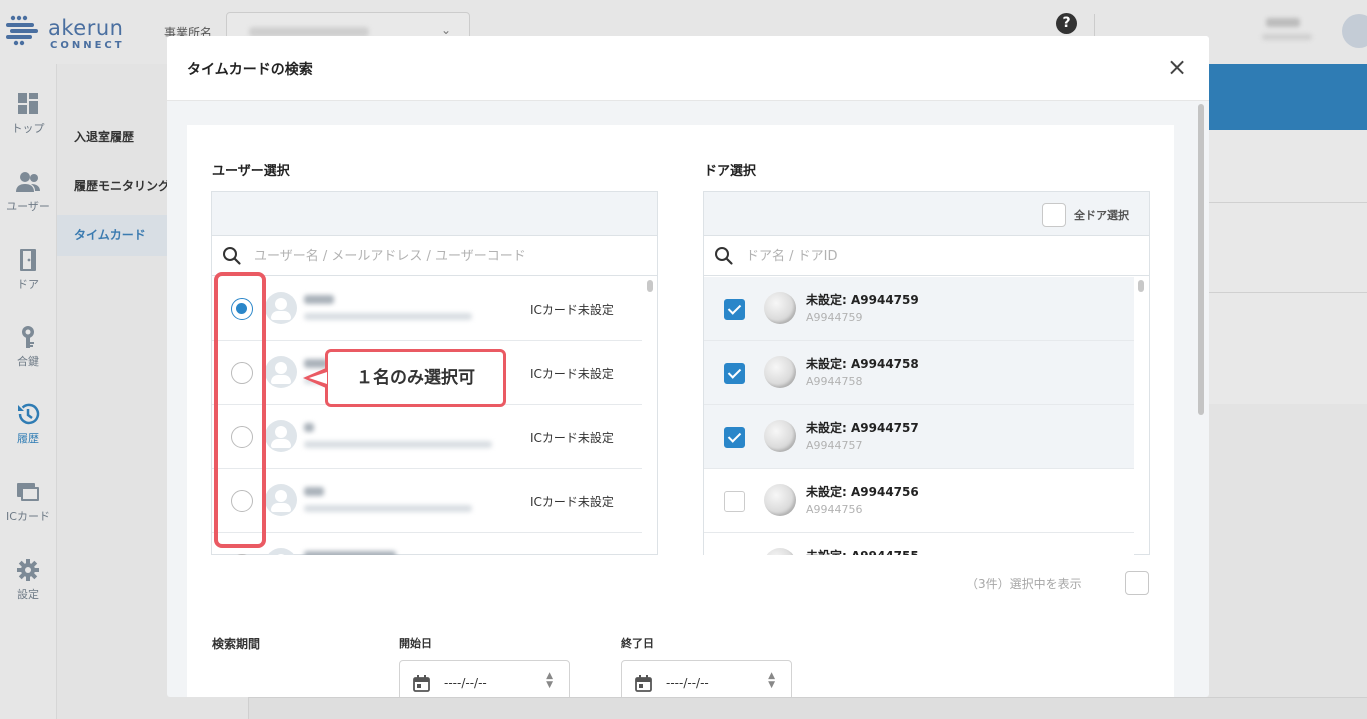  Describe the element at coordinates (1141, 286) in the screenshot. I see `door-list-scrollbar` at that location.